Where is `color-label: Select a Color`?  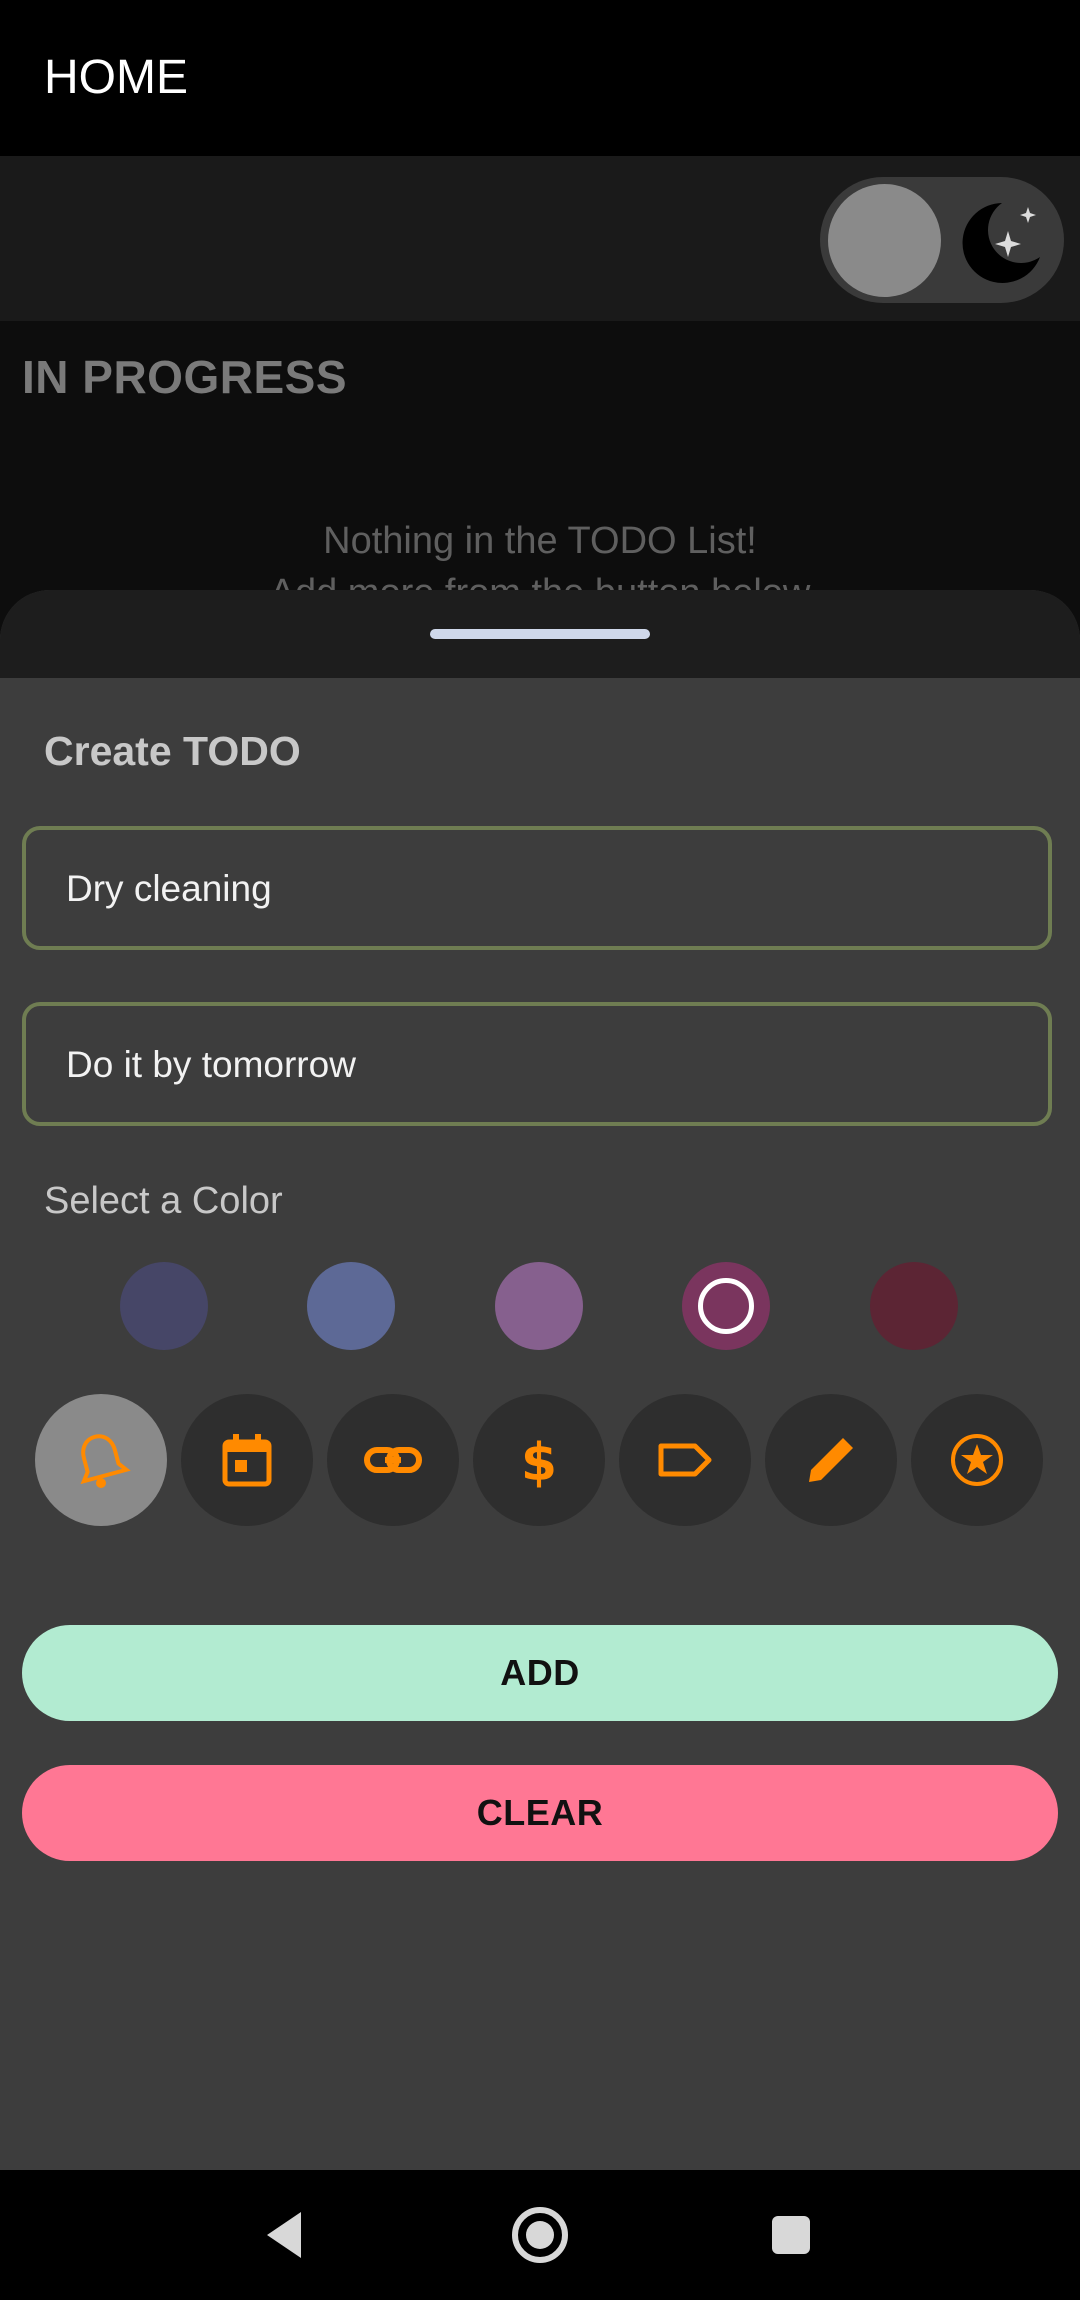 color-label: Select a Color is located at coordinates (163, 1201).